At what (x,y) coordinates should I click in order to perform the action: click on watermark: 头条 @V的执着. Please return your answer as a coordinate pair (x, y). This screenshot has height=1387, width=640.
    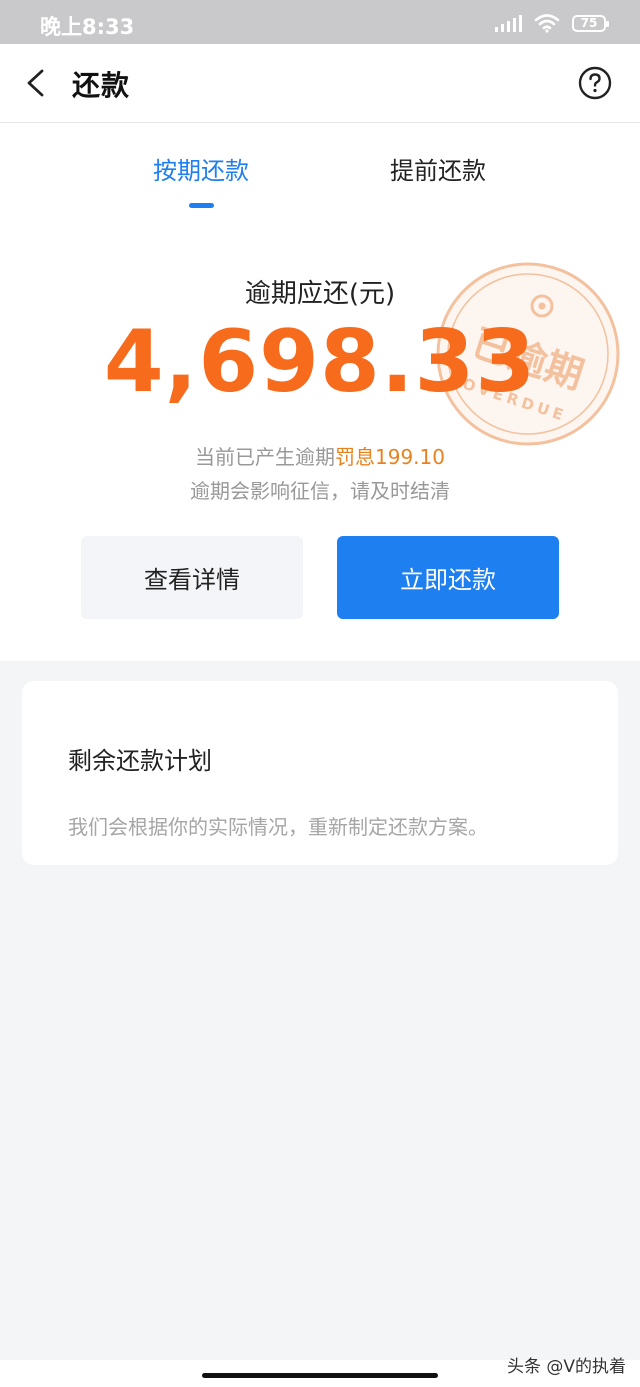
    Looking at the image, I should click on (566, 1367).